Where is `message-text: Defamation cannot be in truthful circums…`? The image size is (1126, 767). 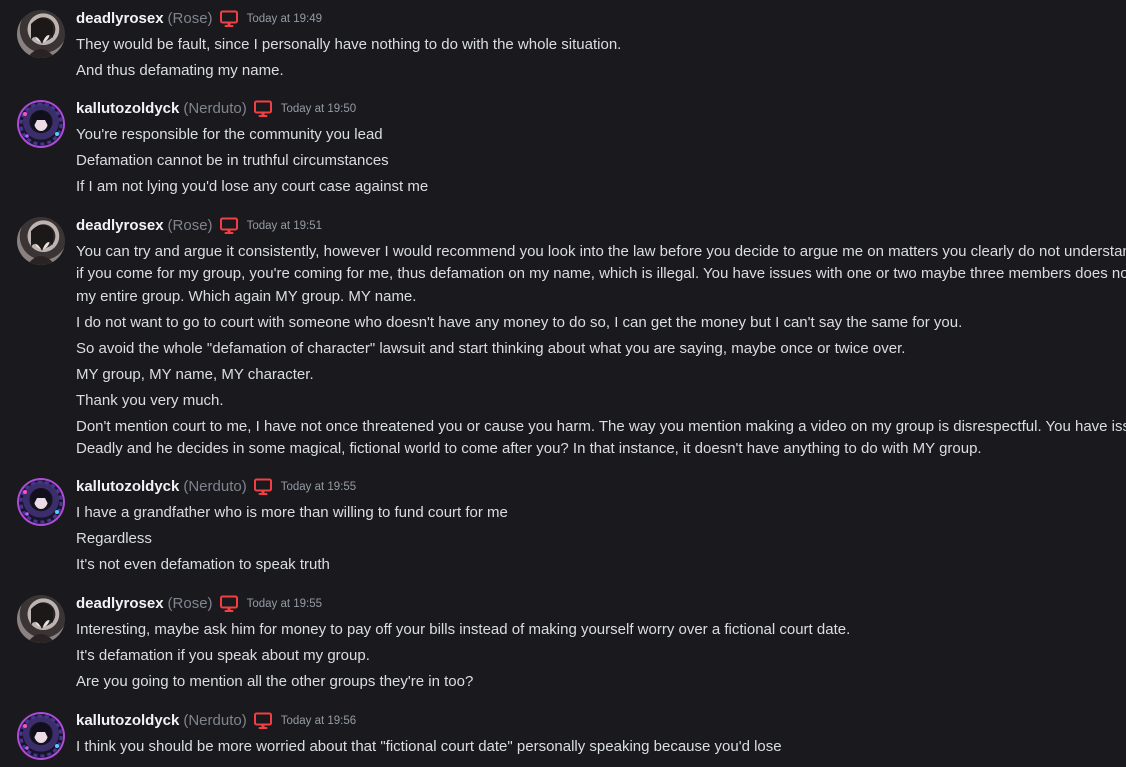 message-text: Defamation cannot be in truthful circums… is located at coordinates (232, 160).